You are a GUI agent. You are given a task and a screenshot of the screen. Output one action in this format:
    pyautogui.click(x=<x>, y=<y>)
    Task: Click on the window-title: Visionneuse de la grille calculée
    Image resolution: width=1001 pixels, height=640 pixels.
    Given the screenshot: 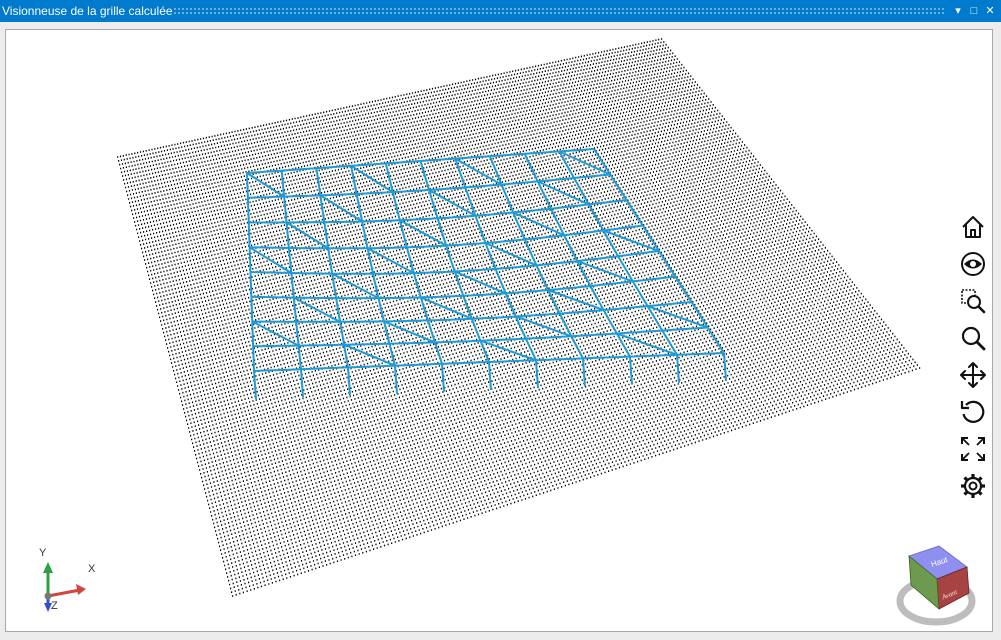 What is the action you would take?
    pyautogui.click(x=87, y=11)
    